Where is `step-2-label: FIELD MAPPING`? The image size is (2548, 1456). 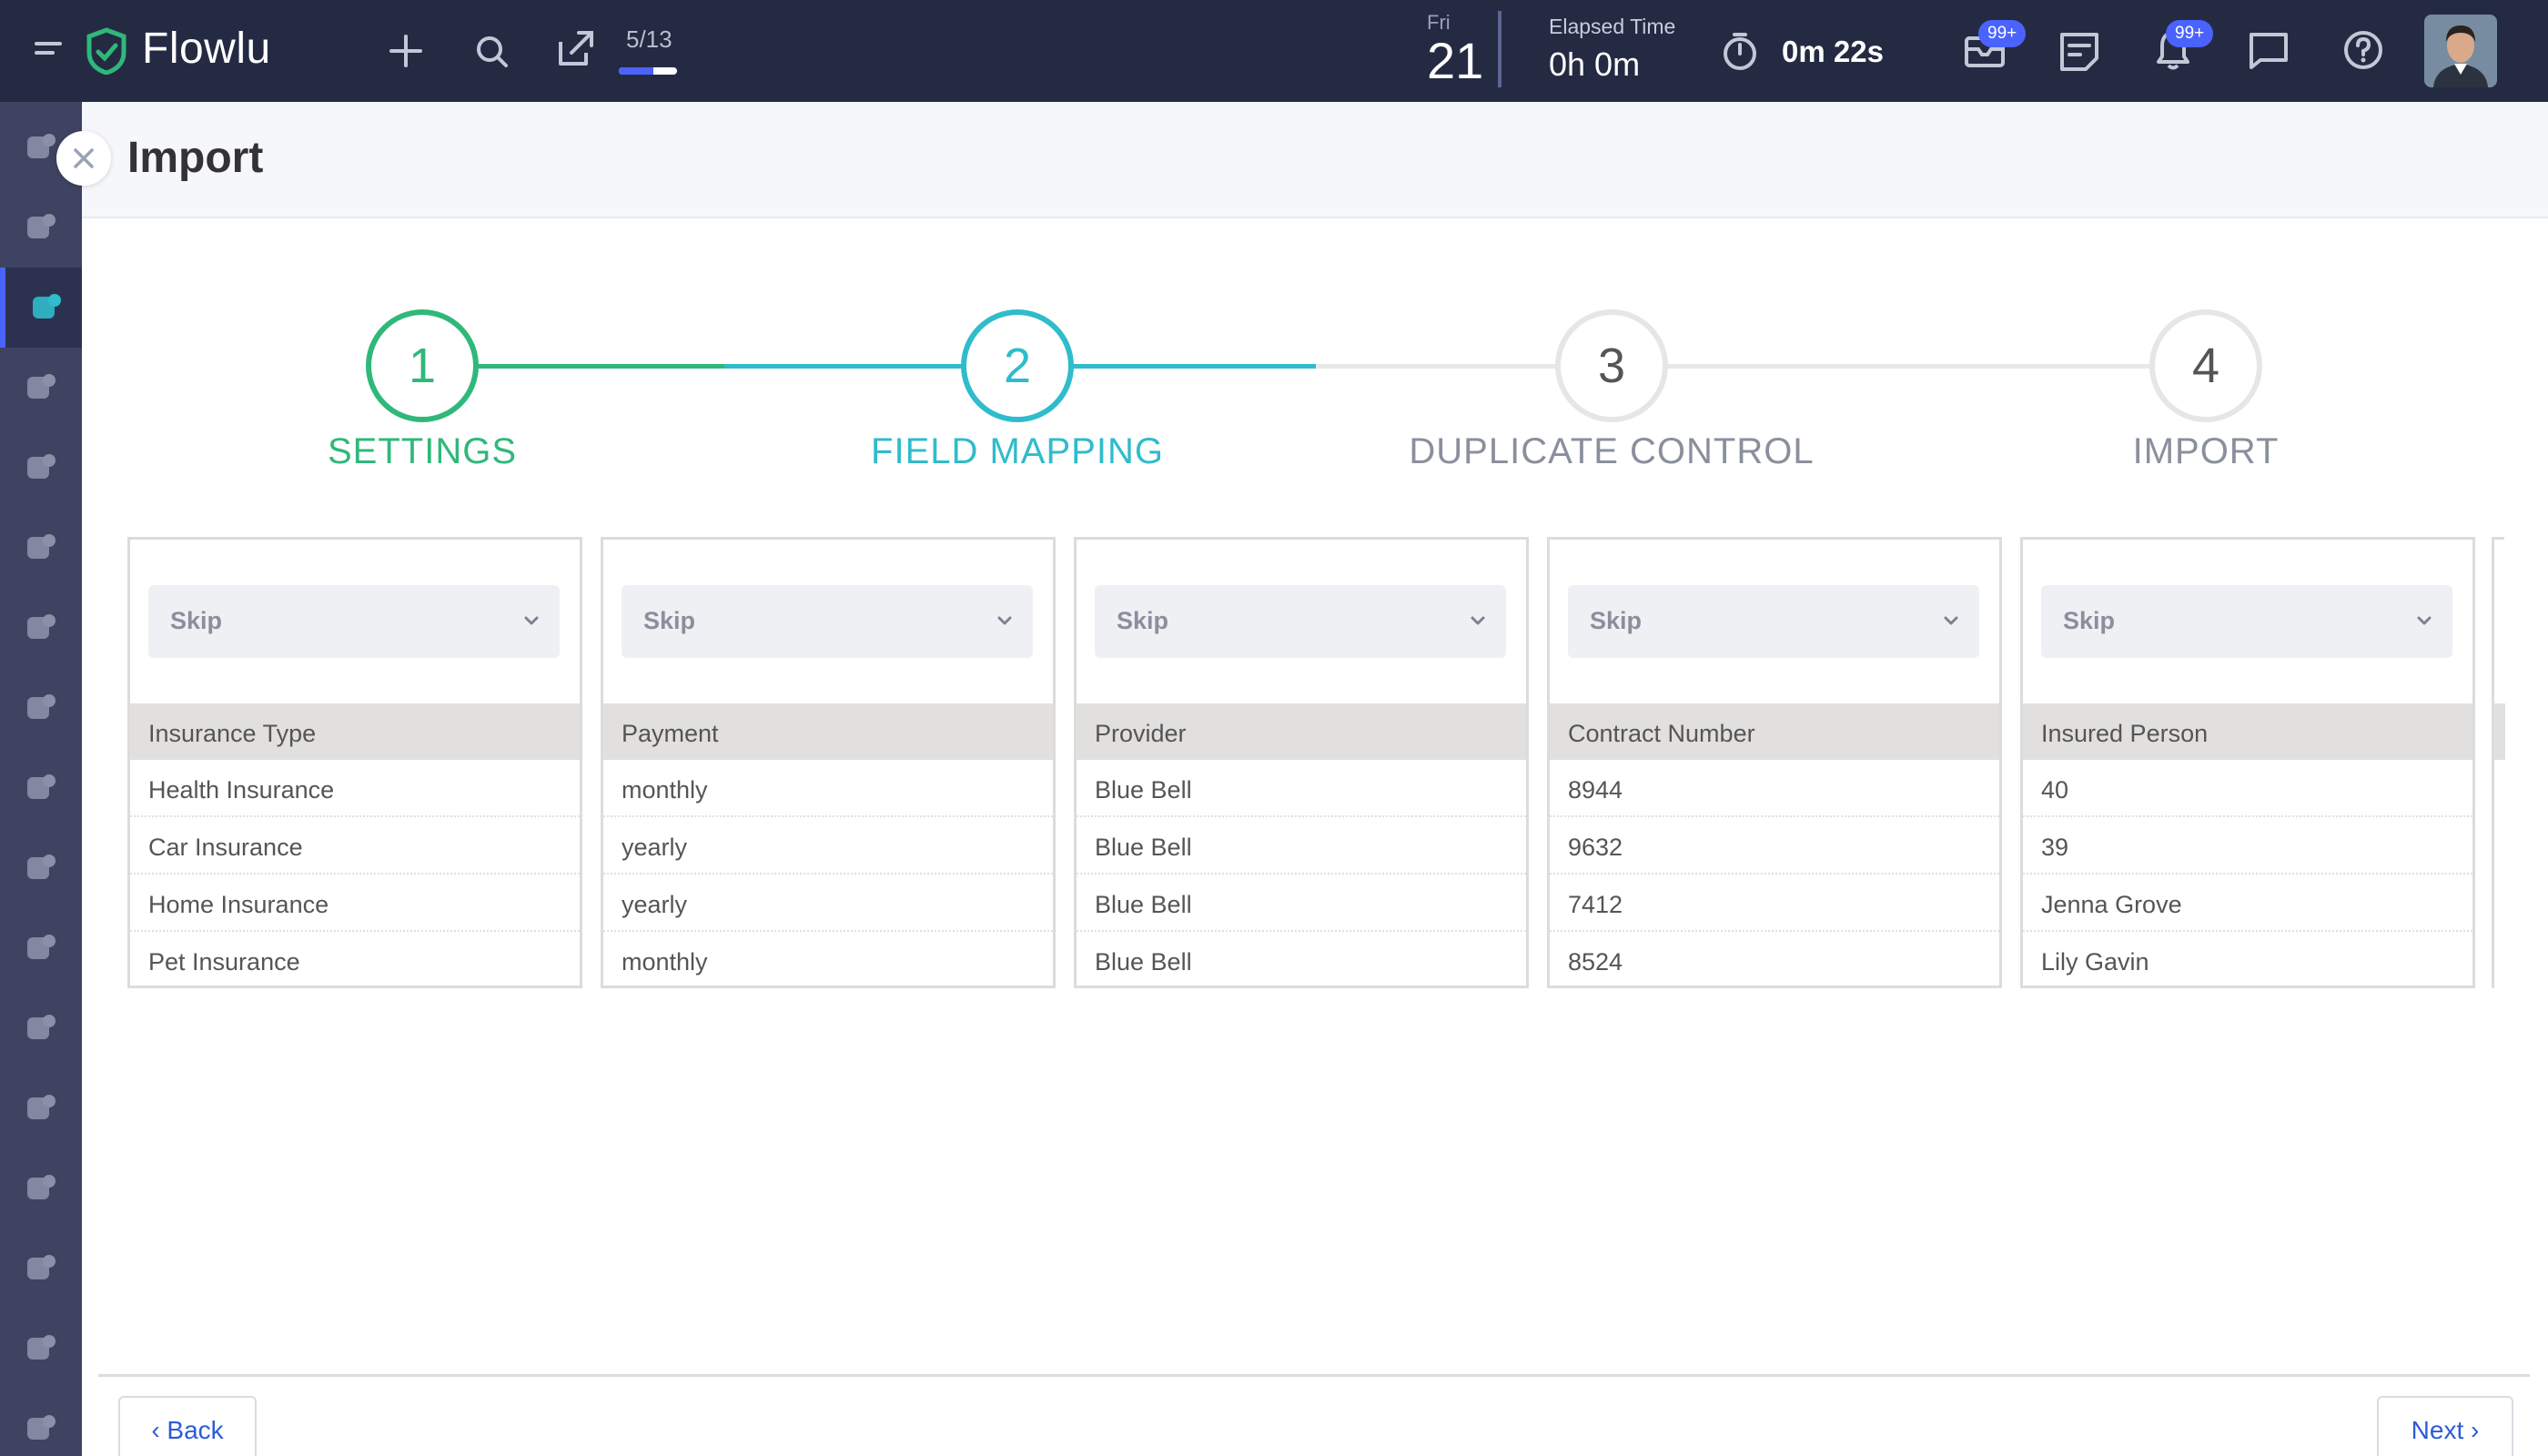 step-2-label: FIELD MAPPING is located at coordinates (1017, 452).